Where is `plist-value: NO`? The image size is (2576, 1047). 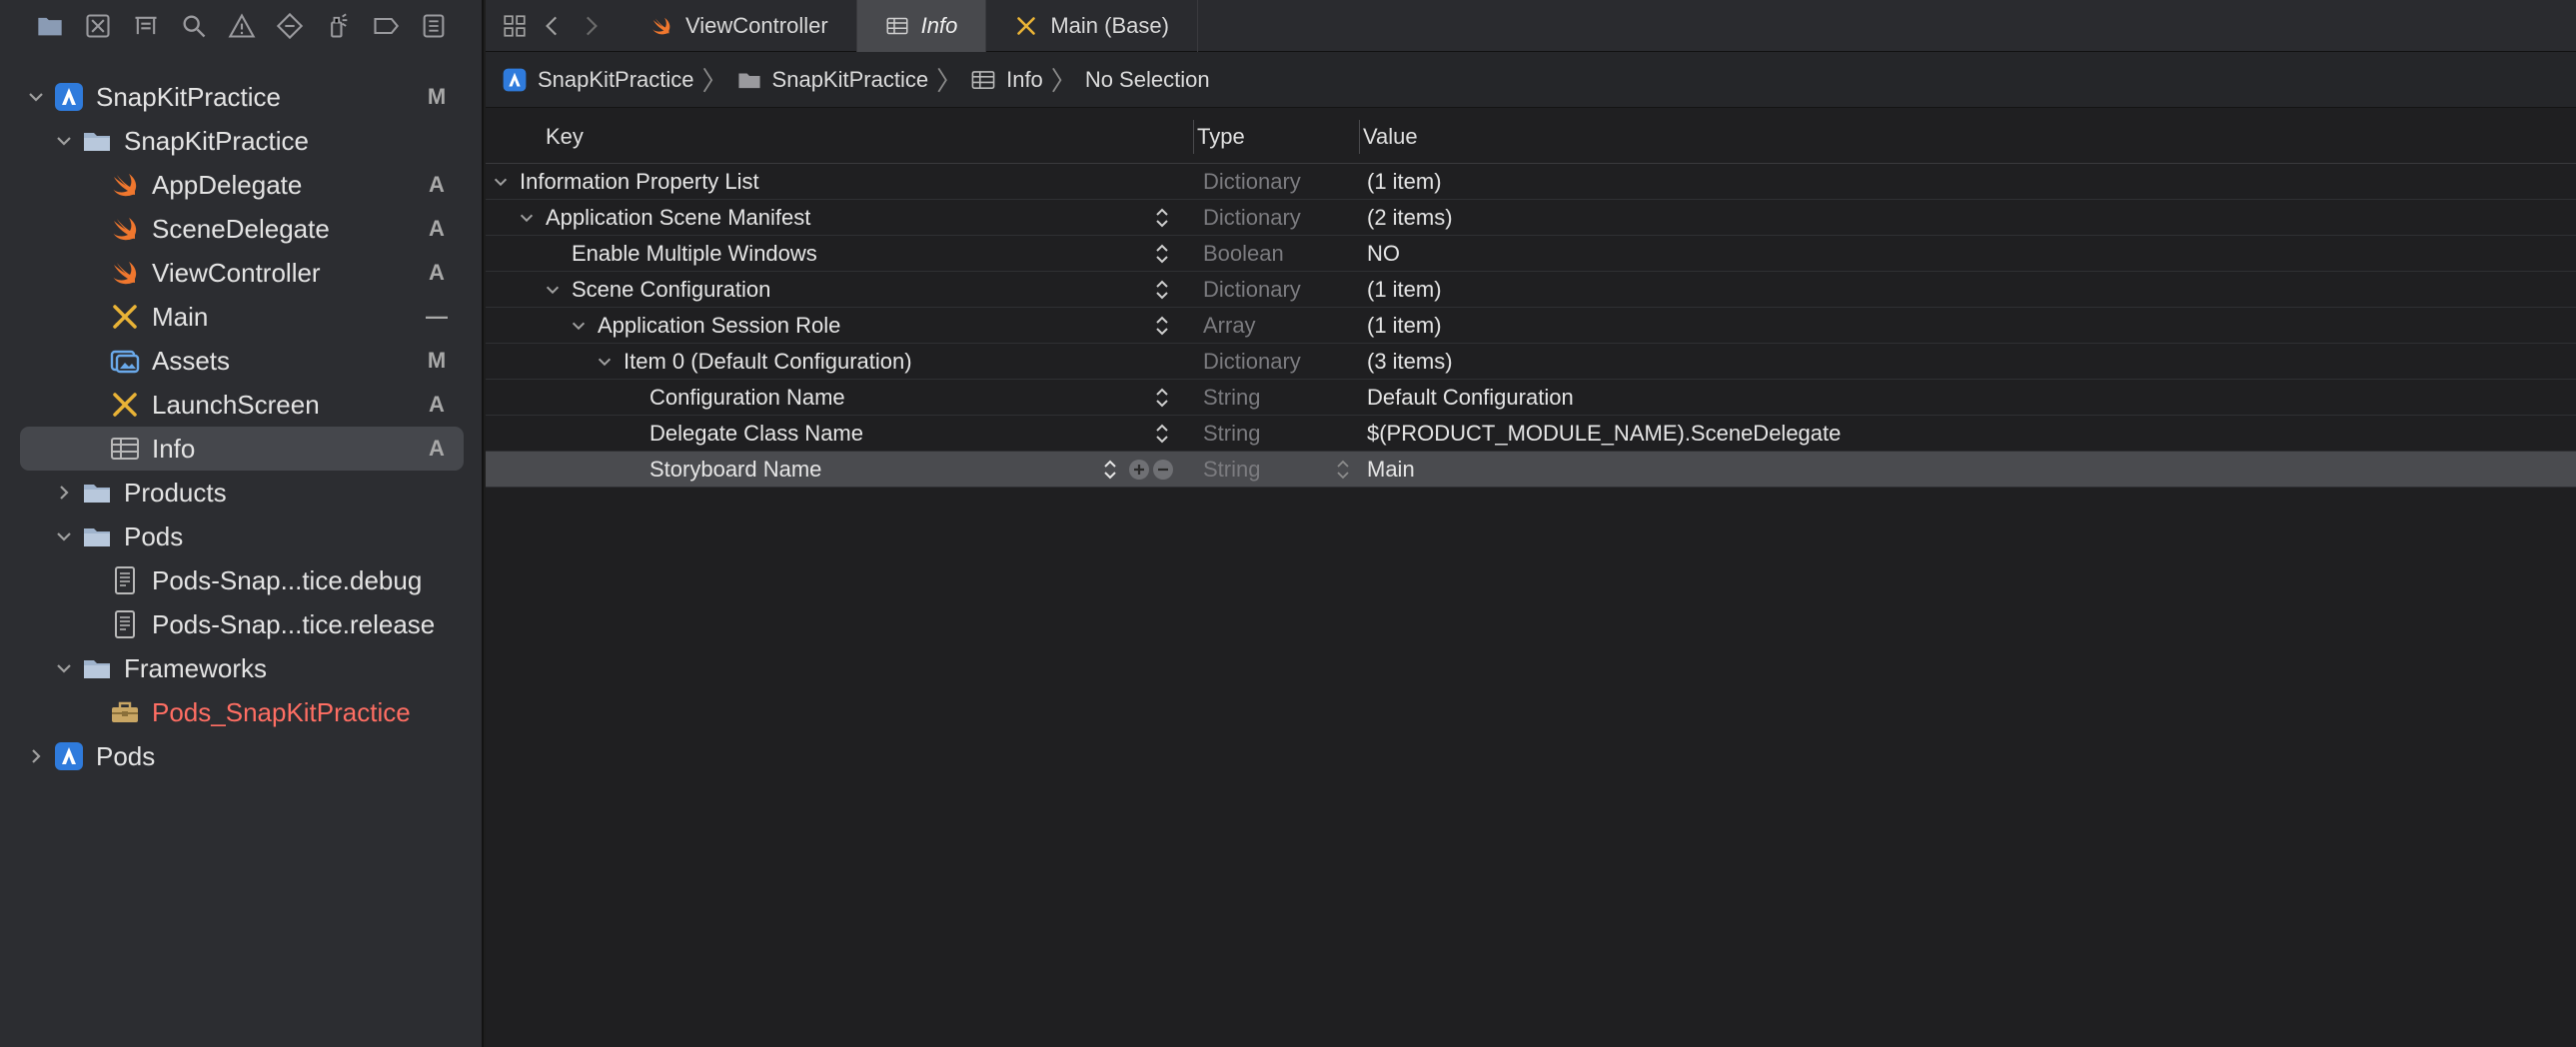 plist-value: NO is located at coordinates (1383, 254).